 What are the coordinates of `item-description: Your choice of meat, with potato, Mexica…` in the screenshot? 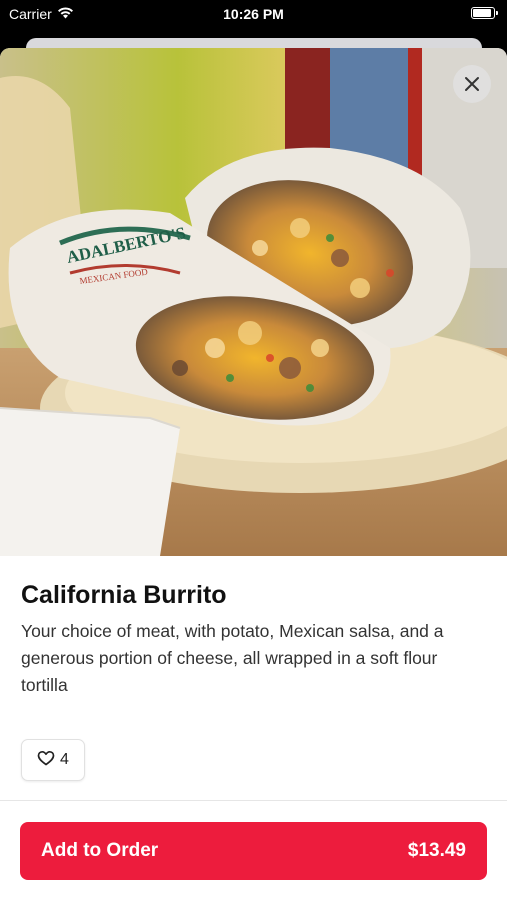 It's located at (232, 658).